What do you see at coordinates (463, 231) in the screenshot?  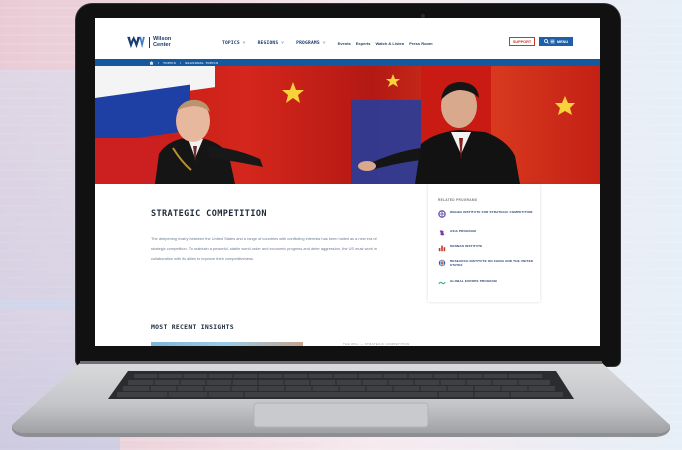 I see `related-program-label: ASIA PROGRAM` at bounding box center [463, 231].